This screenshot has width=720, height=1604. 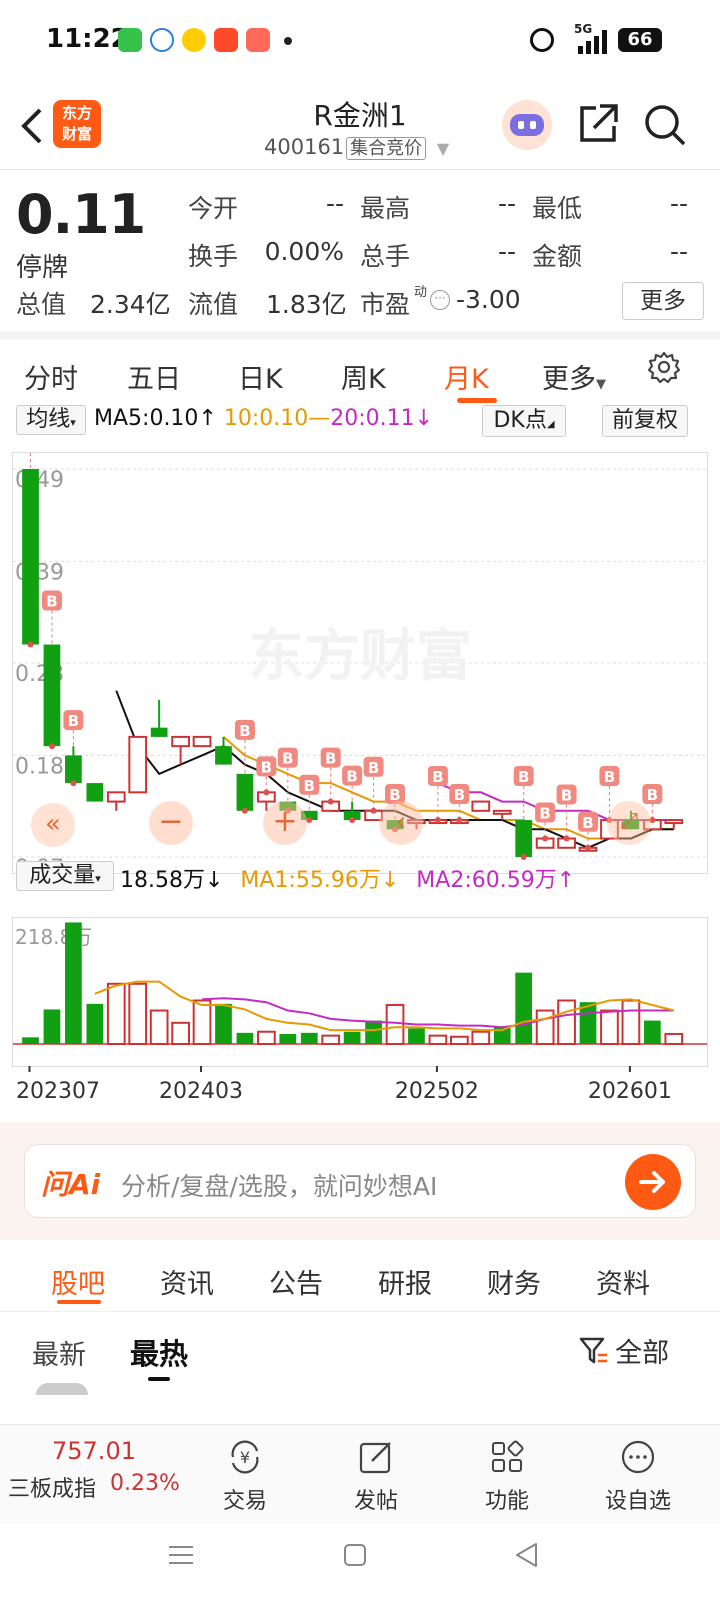 What do you see at coordinates (507, 1476) in the screenshot?
I see `functions-button: 功能` at bounding box center [507, 1476].